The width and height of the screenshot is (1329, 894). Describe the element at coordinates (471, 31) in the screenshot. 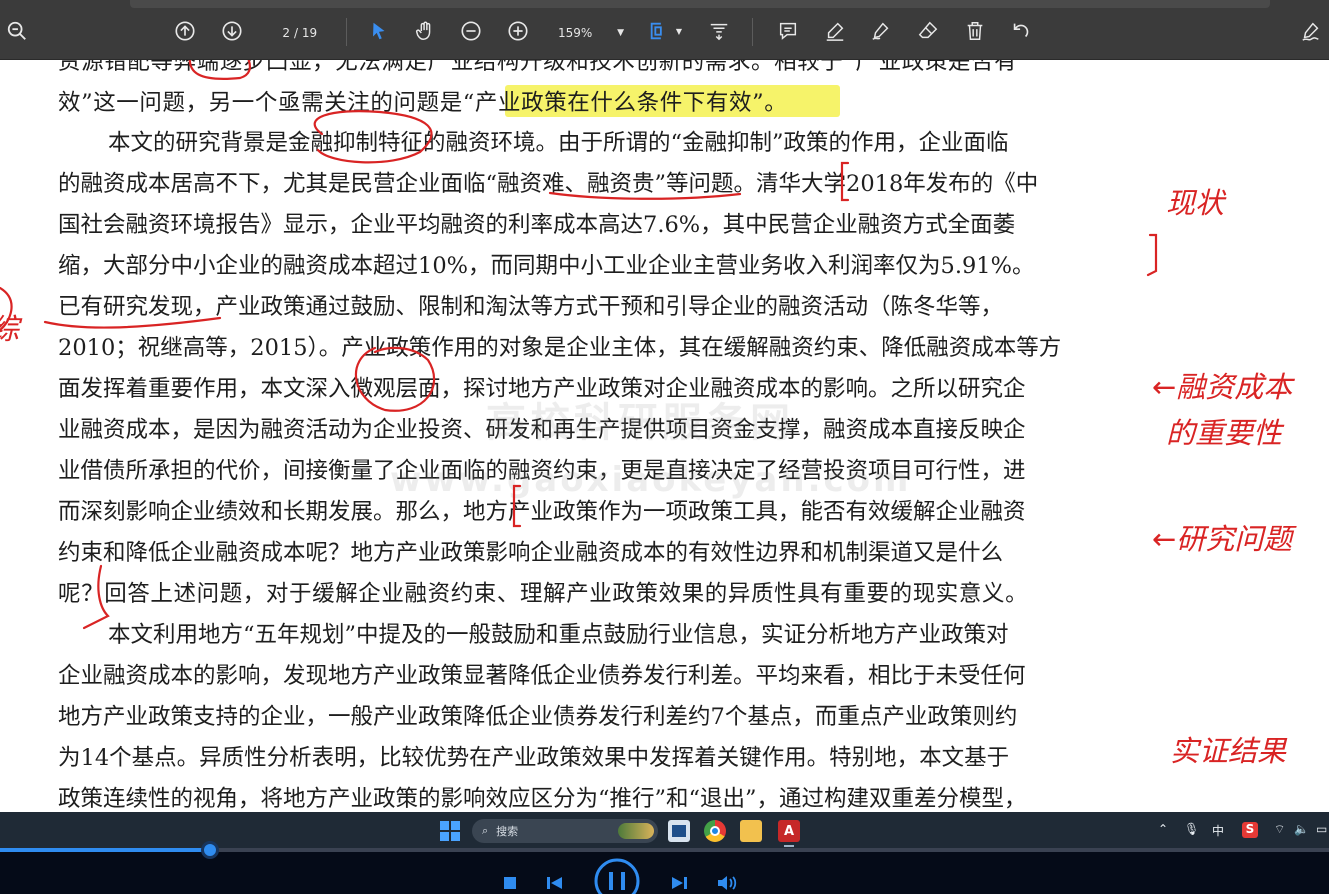

I see `zoom-out-icon` at that location.